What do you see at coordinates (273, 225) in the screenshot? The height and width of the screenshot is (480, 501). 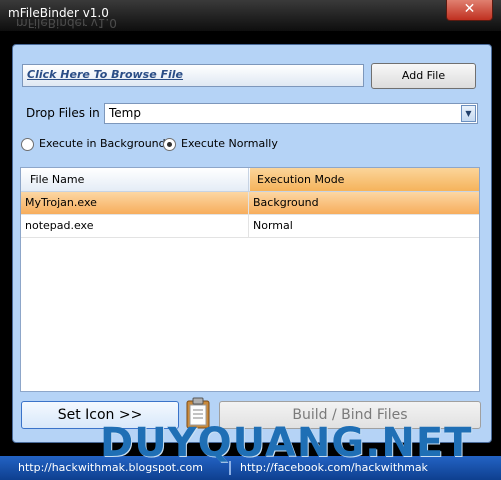 I see `cell-execution-mode: Normal` at bounding box center [273, 225].